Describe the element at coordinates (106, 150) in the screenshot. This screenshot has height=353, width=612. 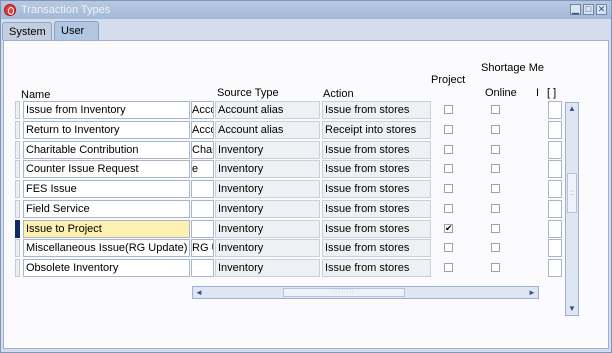
I see `name-field: Charitable Contribution` at that location.